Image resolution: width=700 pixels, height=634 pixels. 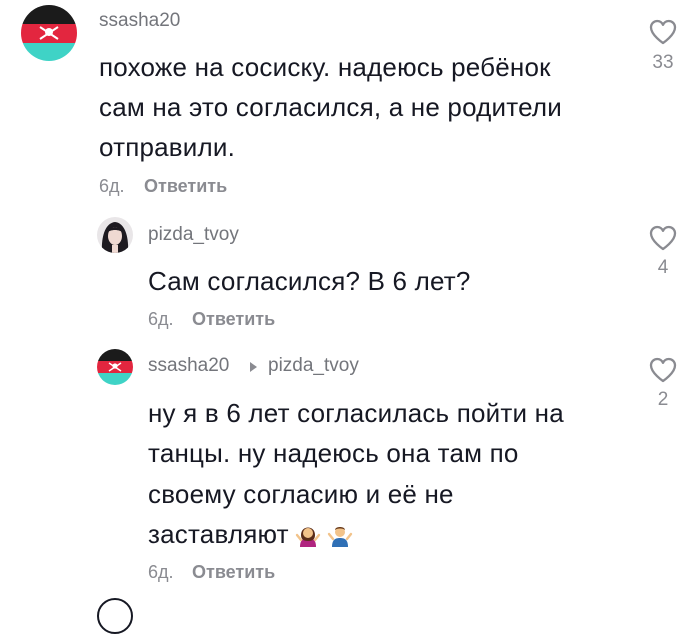 I want to click on comment-text-line-with-emoji: заставляют, so click(x=250, y=534).